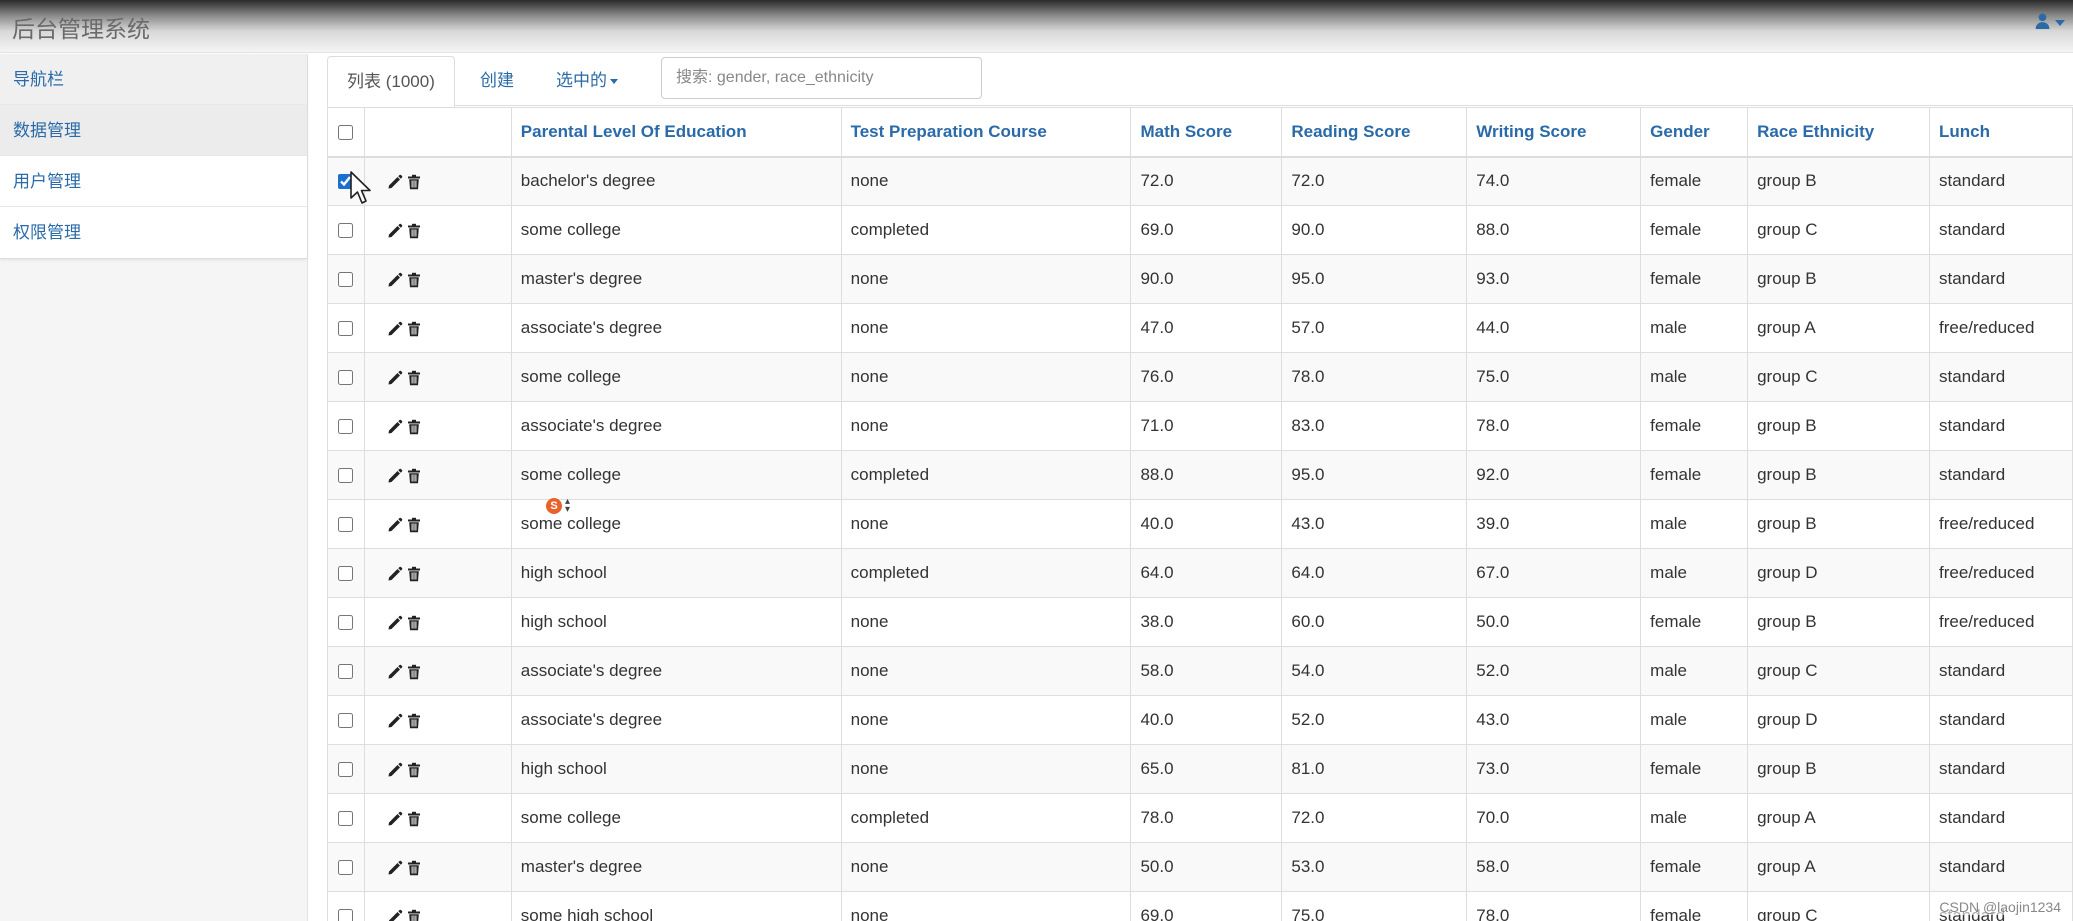  I want to click on sidebar-item-user-management: 用户管理, so click(153, 181).